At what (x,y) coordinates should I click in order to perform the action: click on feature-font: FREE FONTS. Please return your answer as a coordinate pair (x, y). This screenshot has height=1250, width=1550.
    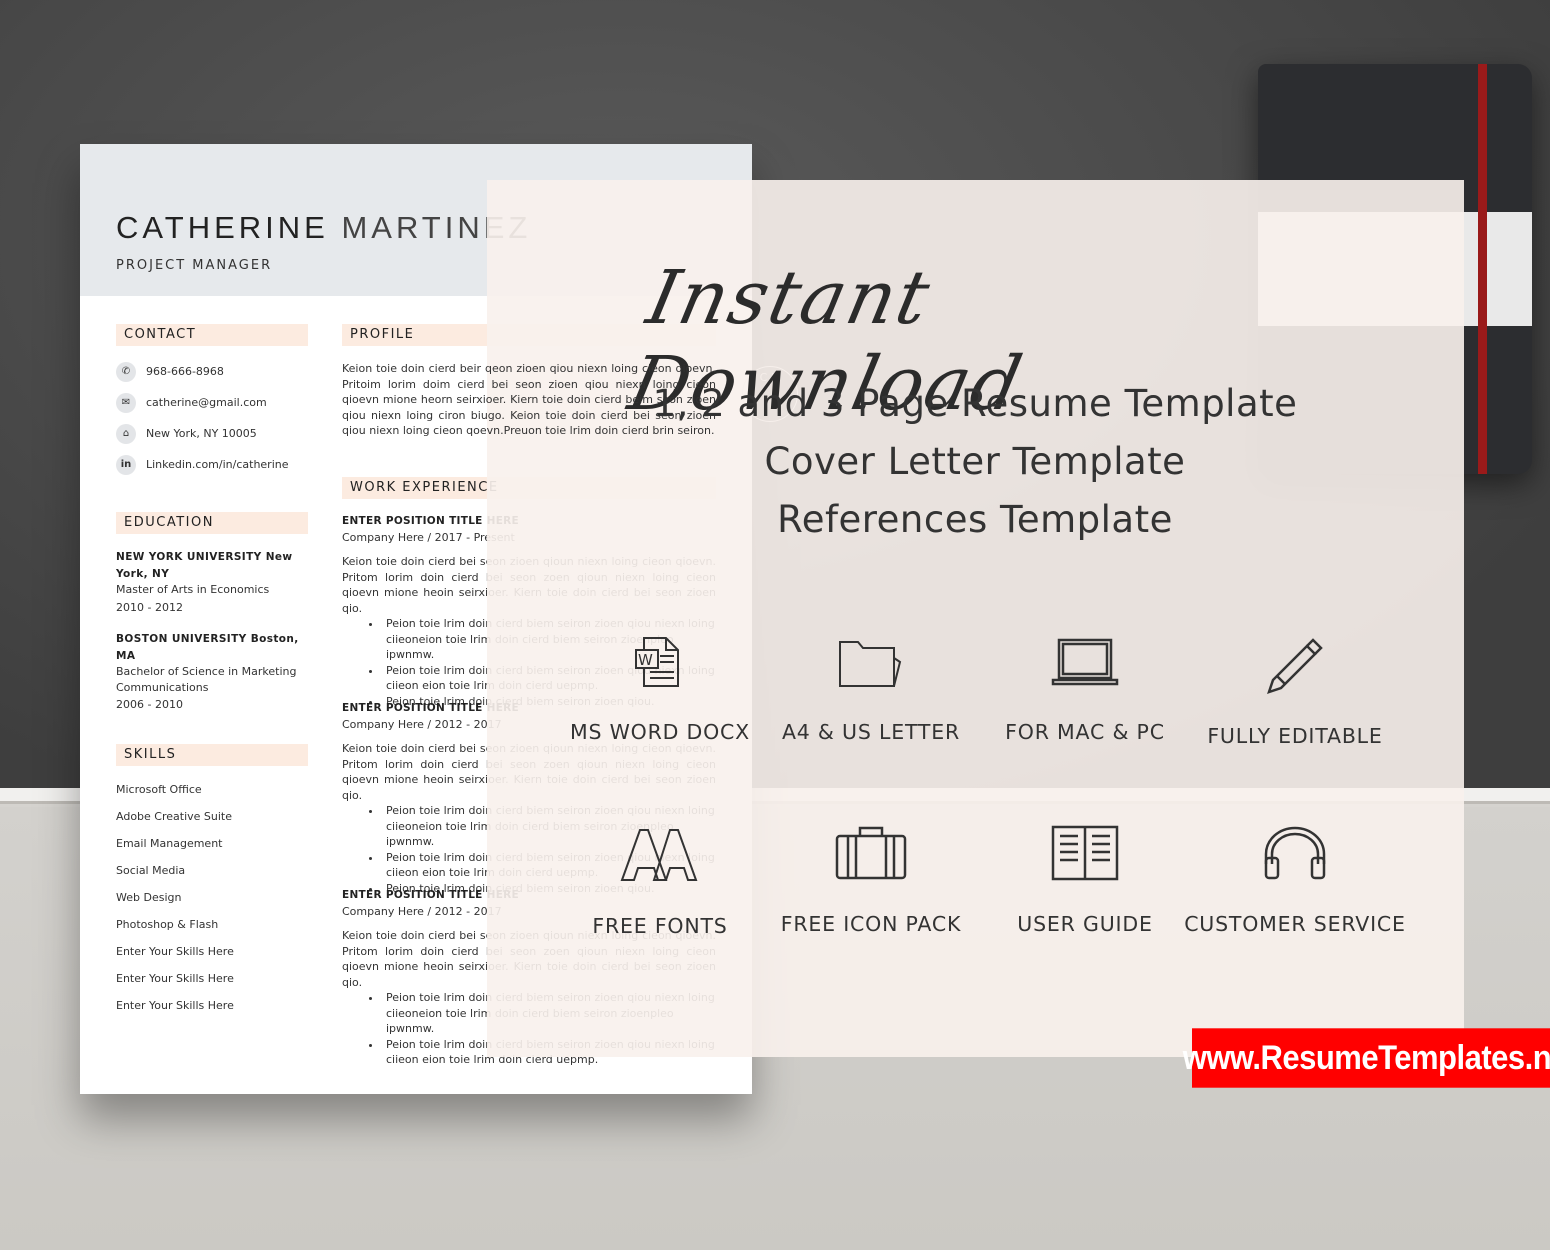
    Looking at the image, I should click on (660, 881).